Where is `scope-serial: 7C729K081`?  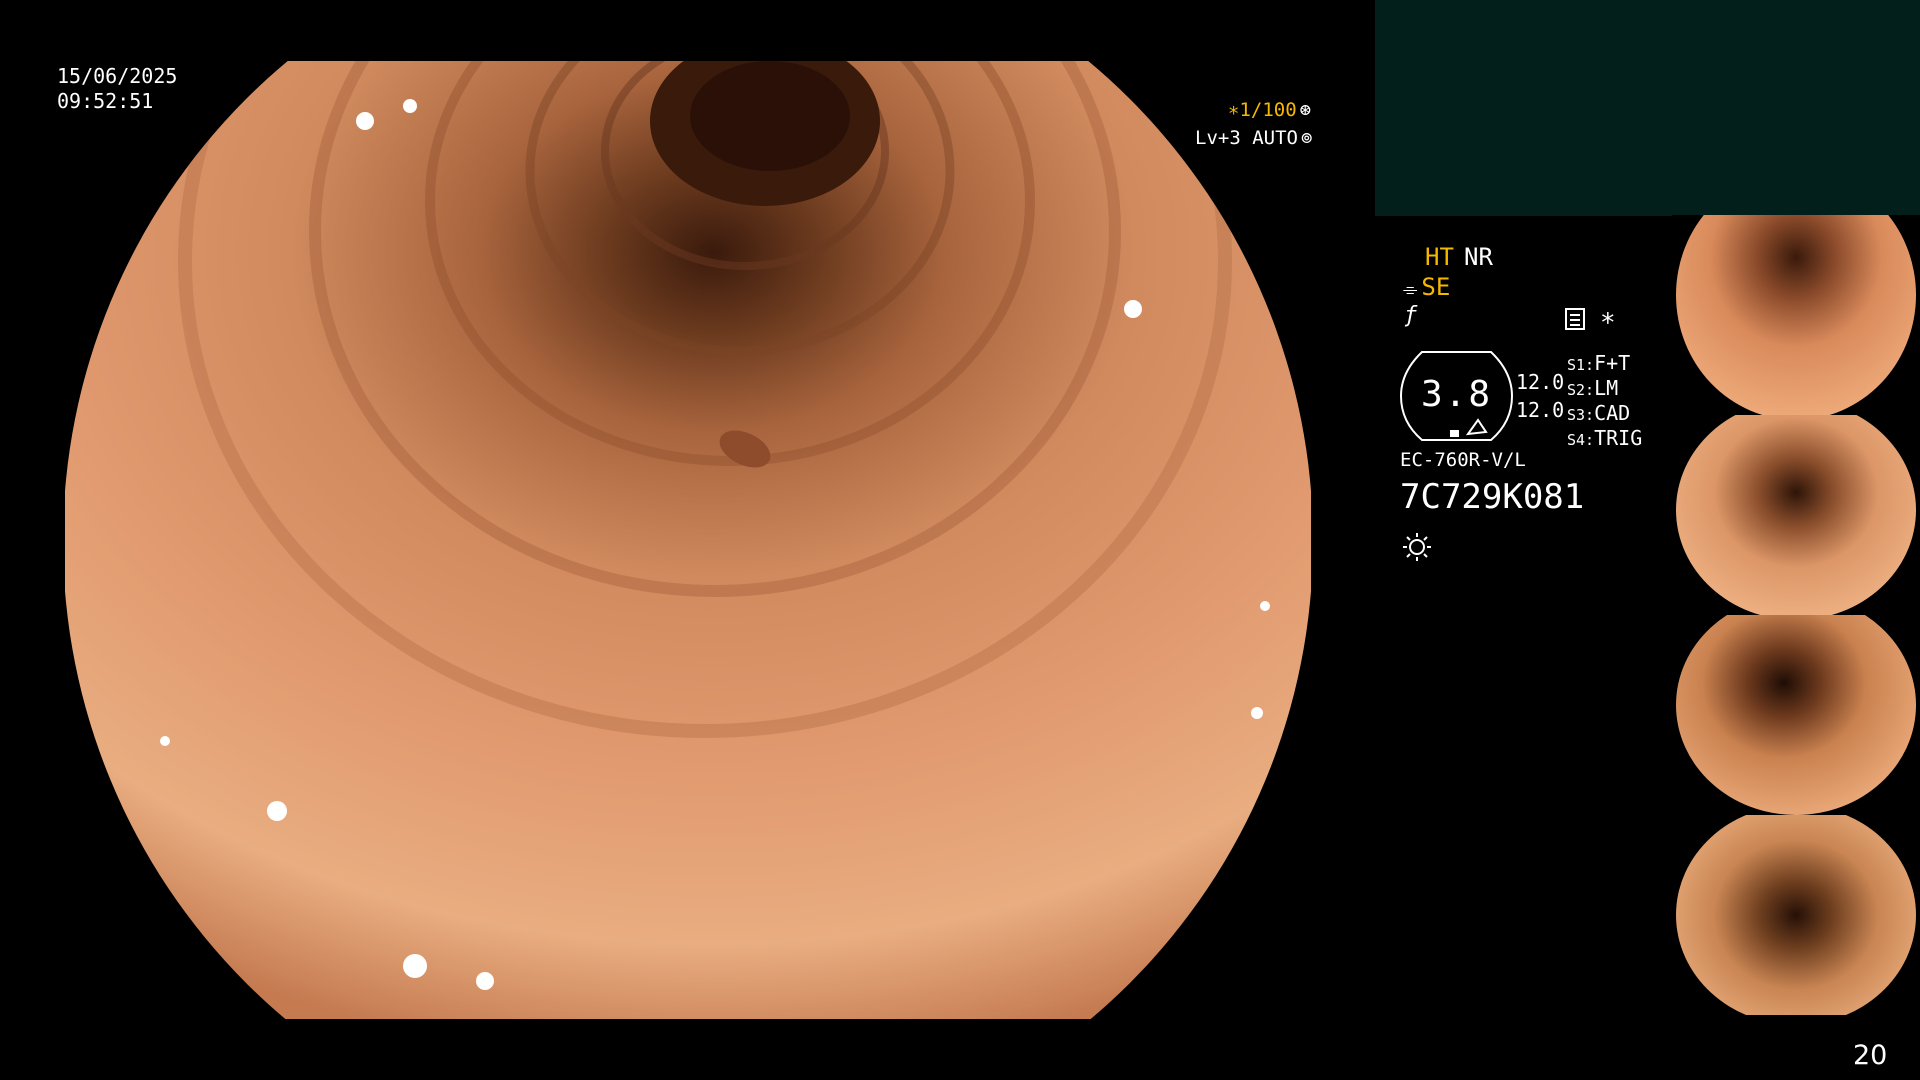
scope-serial: 7C729K081 is located at coordinates (1492, 497).